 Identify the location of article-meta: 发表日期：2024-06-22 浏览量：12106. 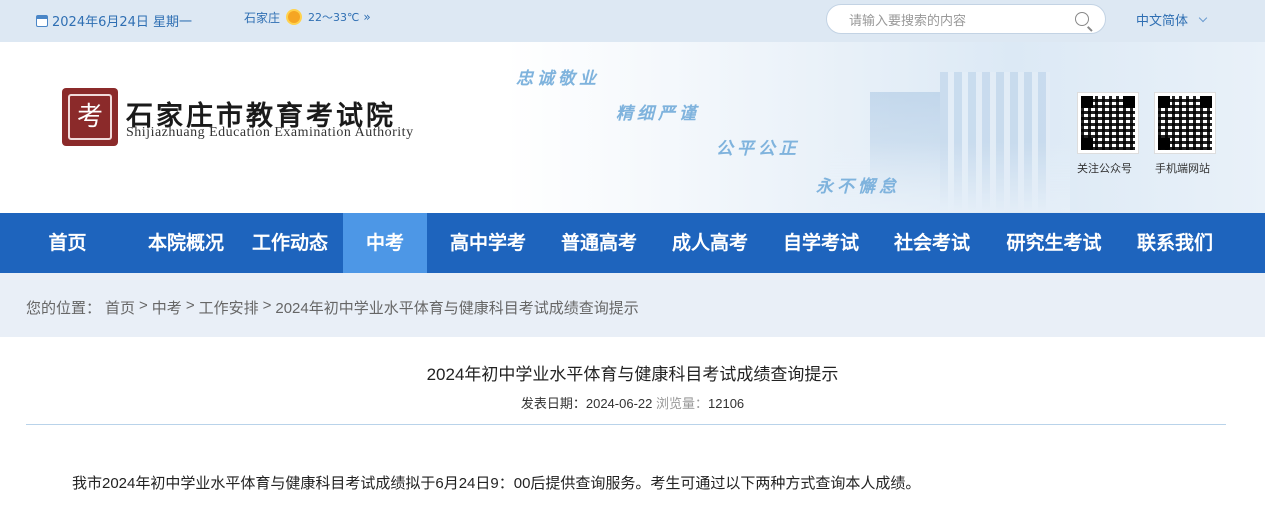
(632, 402).